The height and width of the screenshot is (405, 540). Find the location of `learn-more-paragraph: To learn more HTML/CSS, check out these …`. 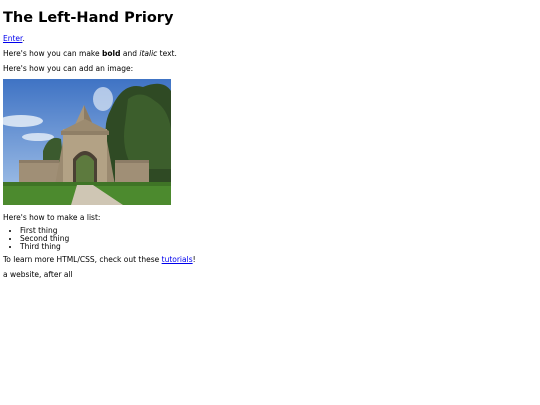

learn-more-paragraph: To learn more HTML/CSS, check out these … is located at coordinates (270, 260).